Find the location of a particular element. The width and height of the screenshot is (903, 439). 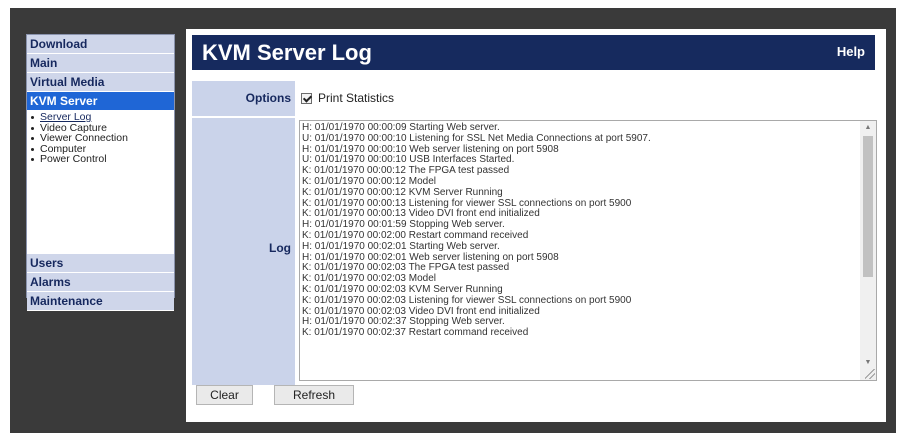

nav-item-virtual-media: Virtual Media is located at coordinates (100, 82).